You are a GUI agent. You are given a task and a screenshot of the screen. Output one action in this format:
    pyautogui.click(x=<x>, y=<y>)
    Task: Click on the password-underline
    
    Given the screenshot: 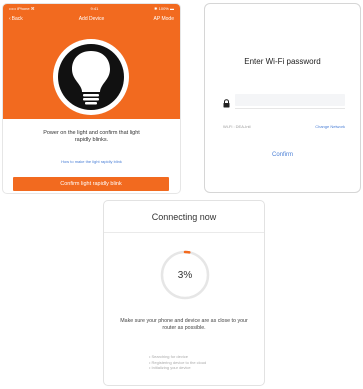 What is the action you would take?
    pyautogui.click(x=290, y=108)
    